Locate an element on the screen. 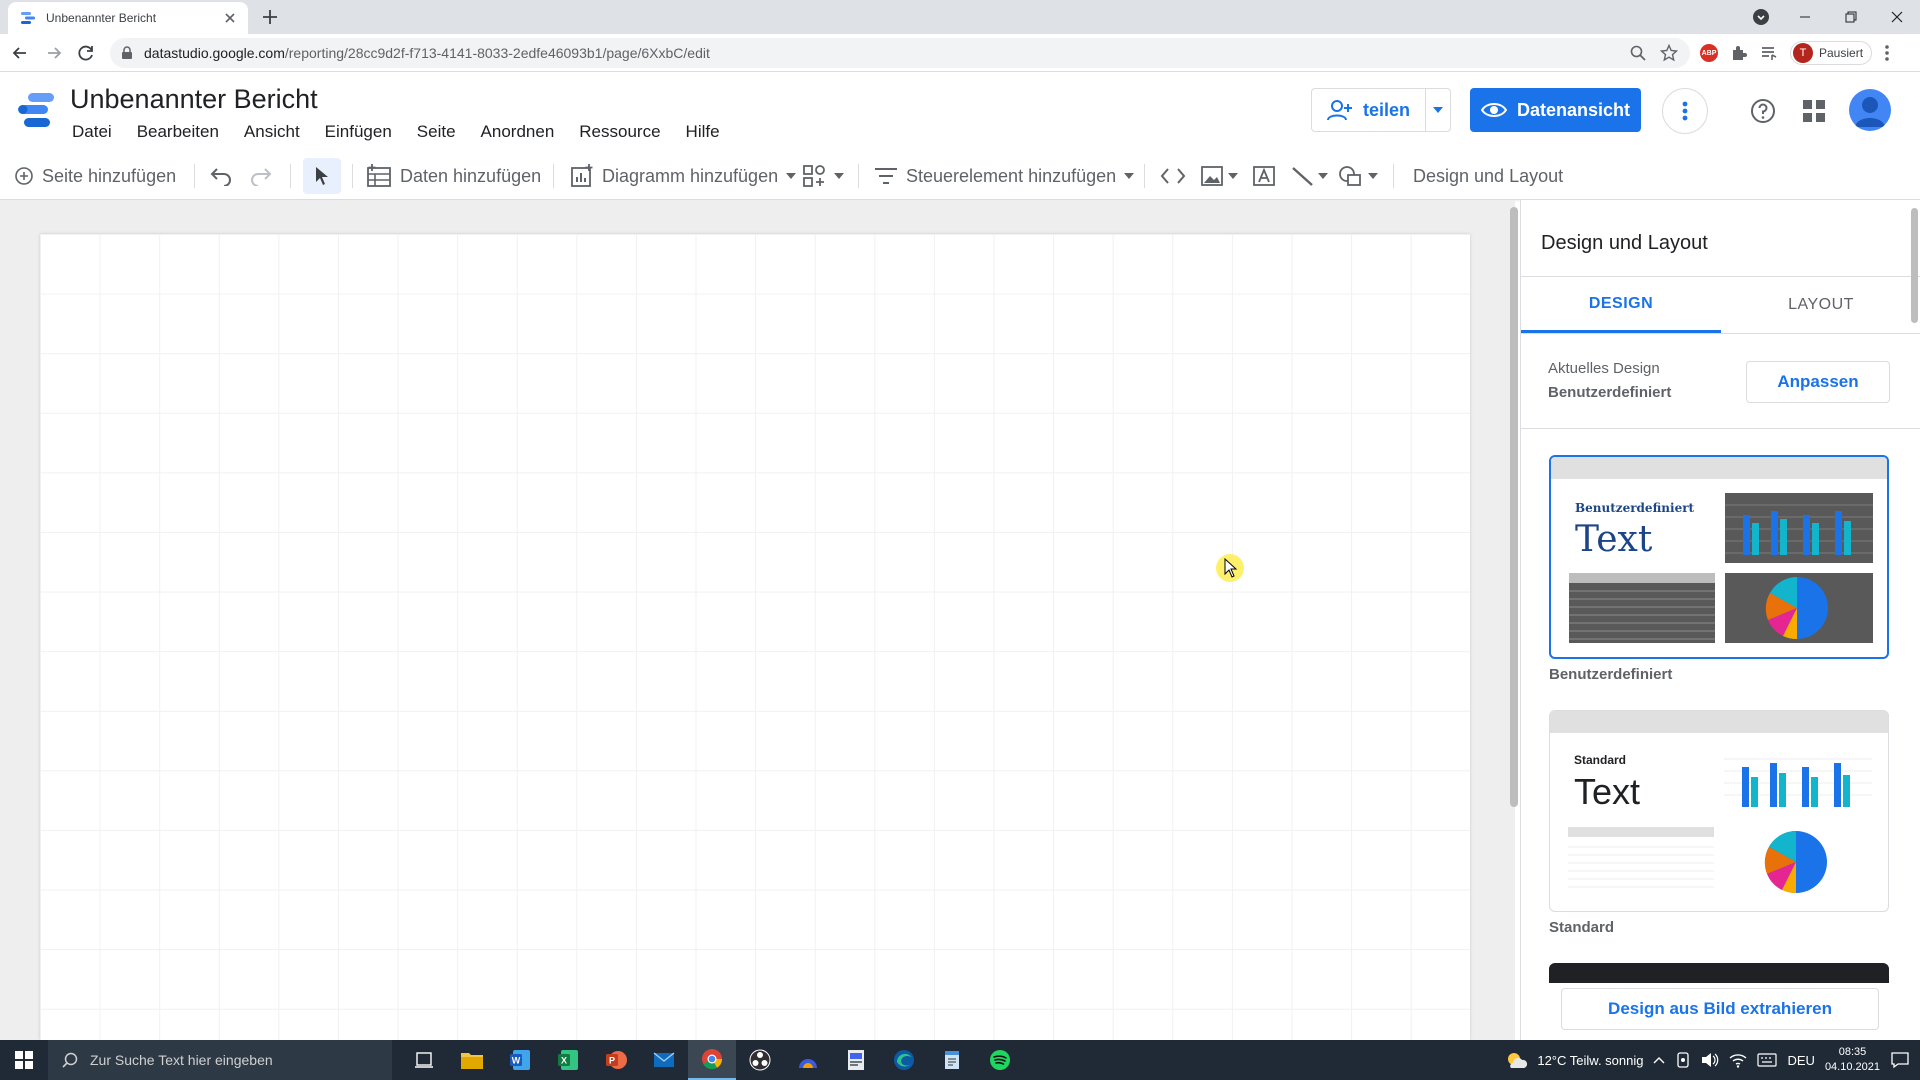 This screenshot has width=1920, height=1080. new-tab-icon is located at coordinates (270, 17).